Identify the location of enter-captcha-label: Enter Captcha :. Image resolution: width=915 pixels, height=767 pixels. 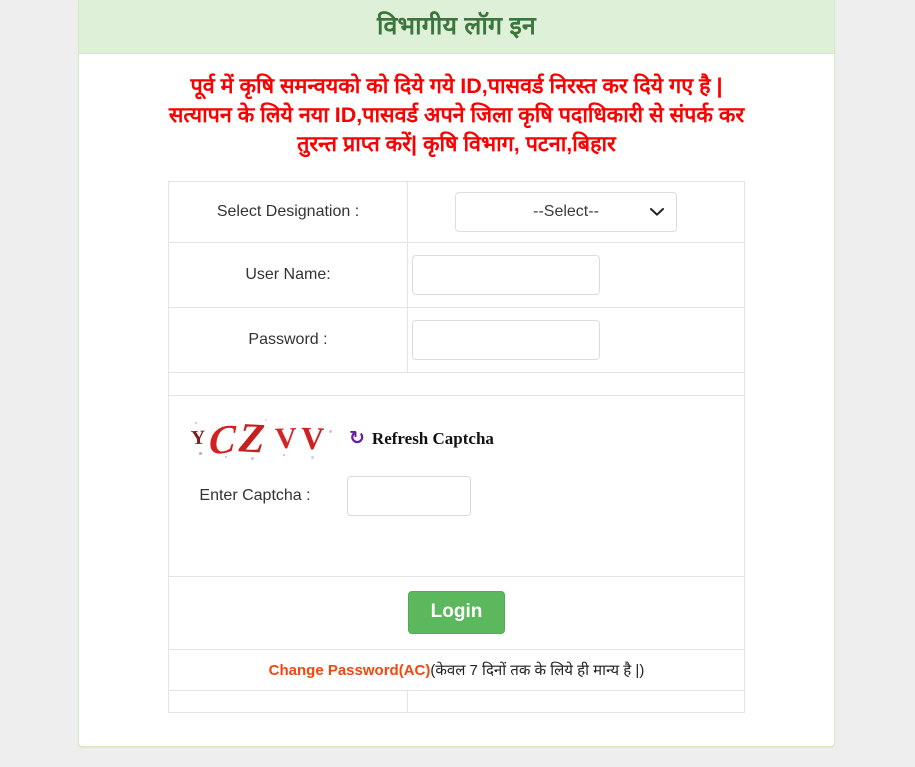
(255, 495).